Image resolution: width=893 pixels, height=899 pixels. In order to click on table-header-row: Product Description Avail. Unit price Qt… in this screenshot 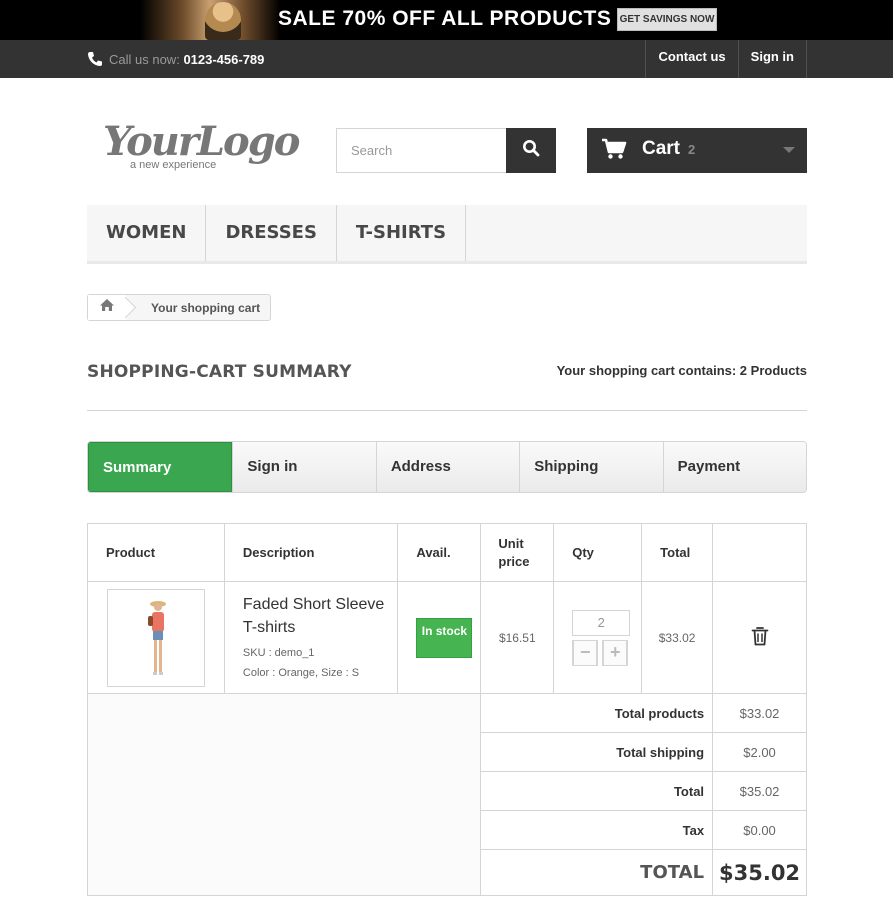, I will do `click(447, 552)`.